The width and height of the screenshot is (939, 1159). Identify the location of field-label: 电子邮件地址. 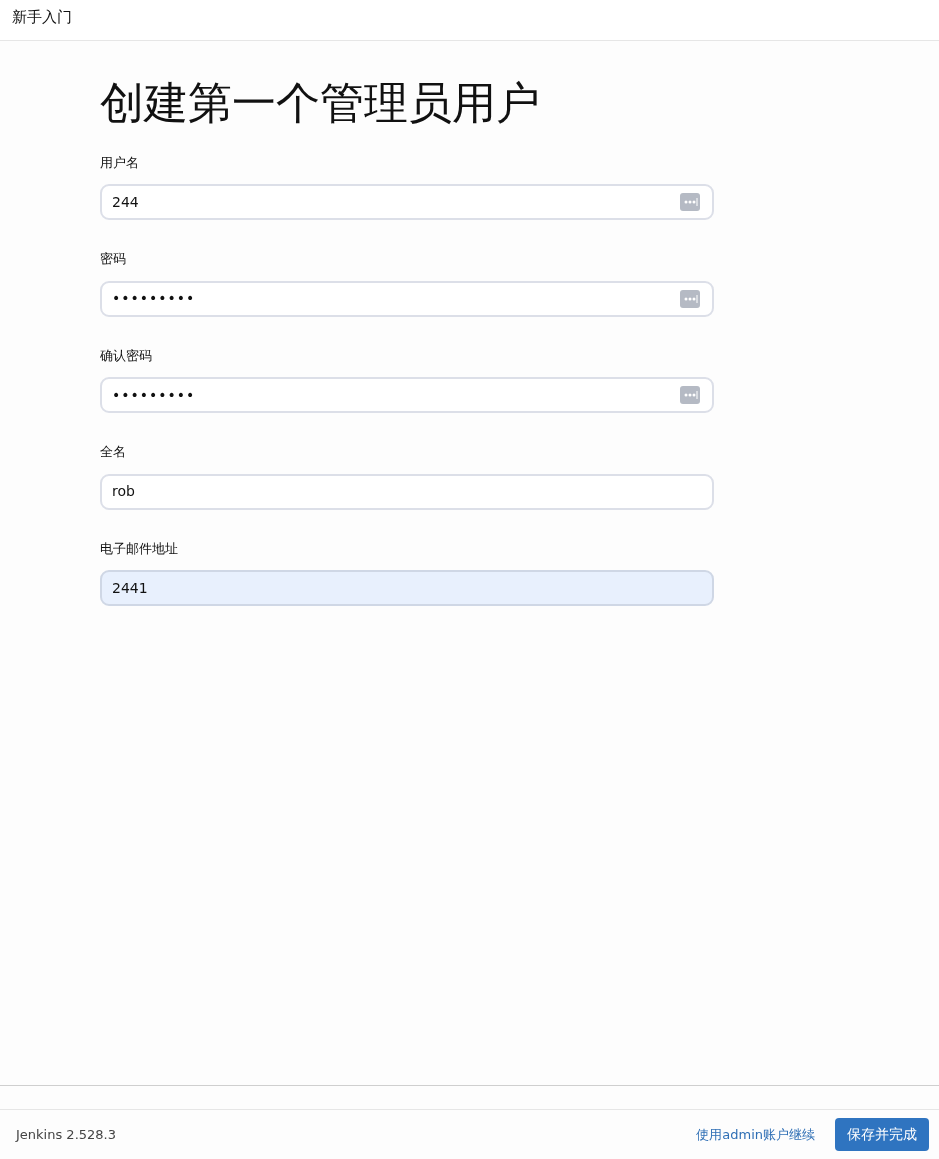
(139, 548).